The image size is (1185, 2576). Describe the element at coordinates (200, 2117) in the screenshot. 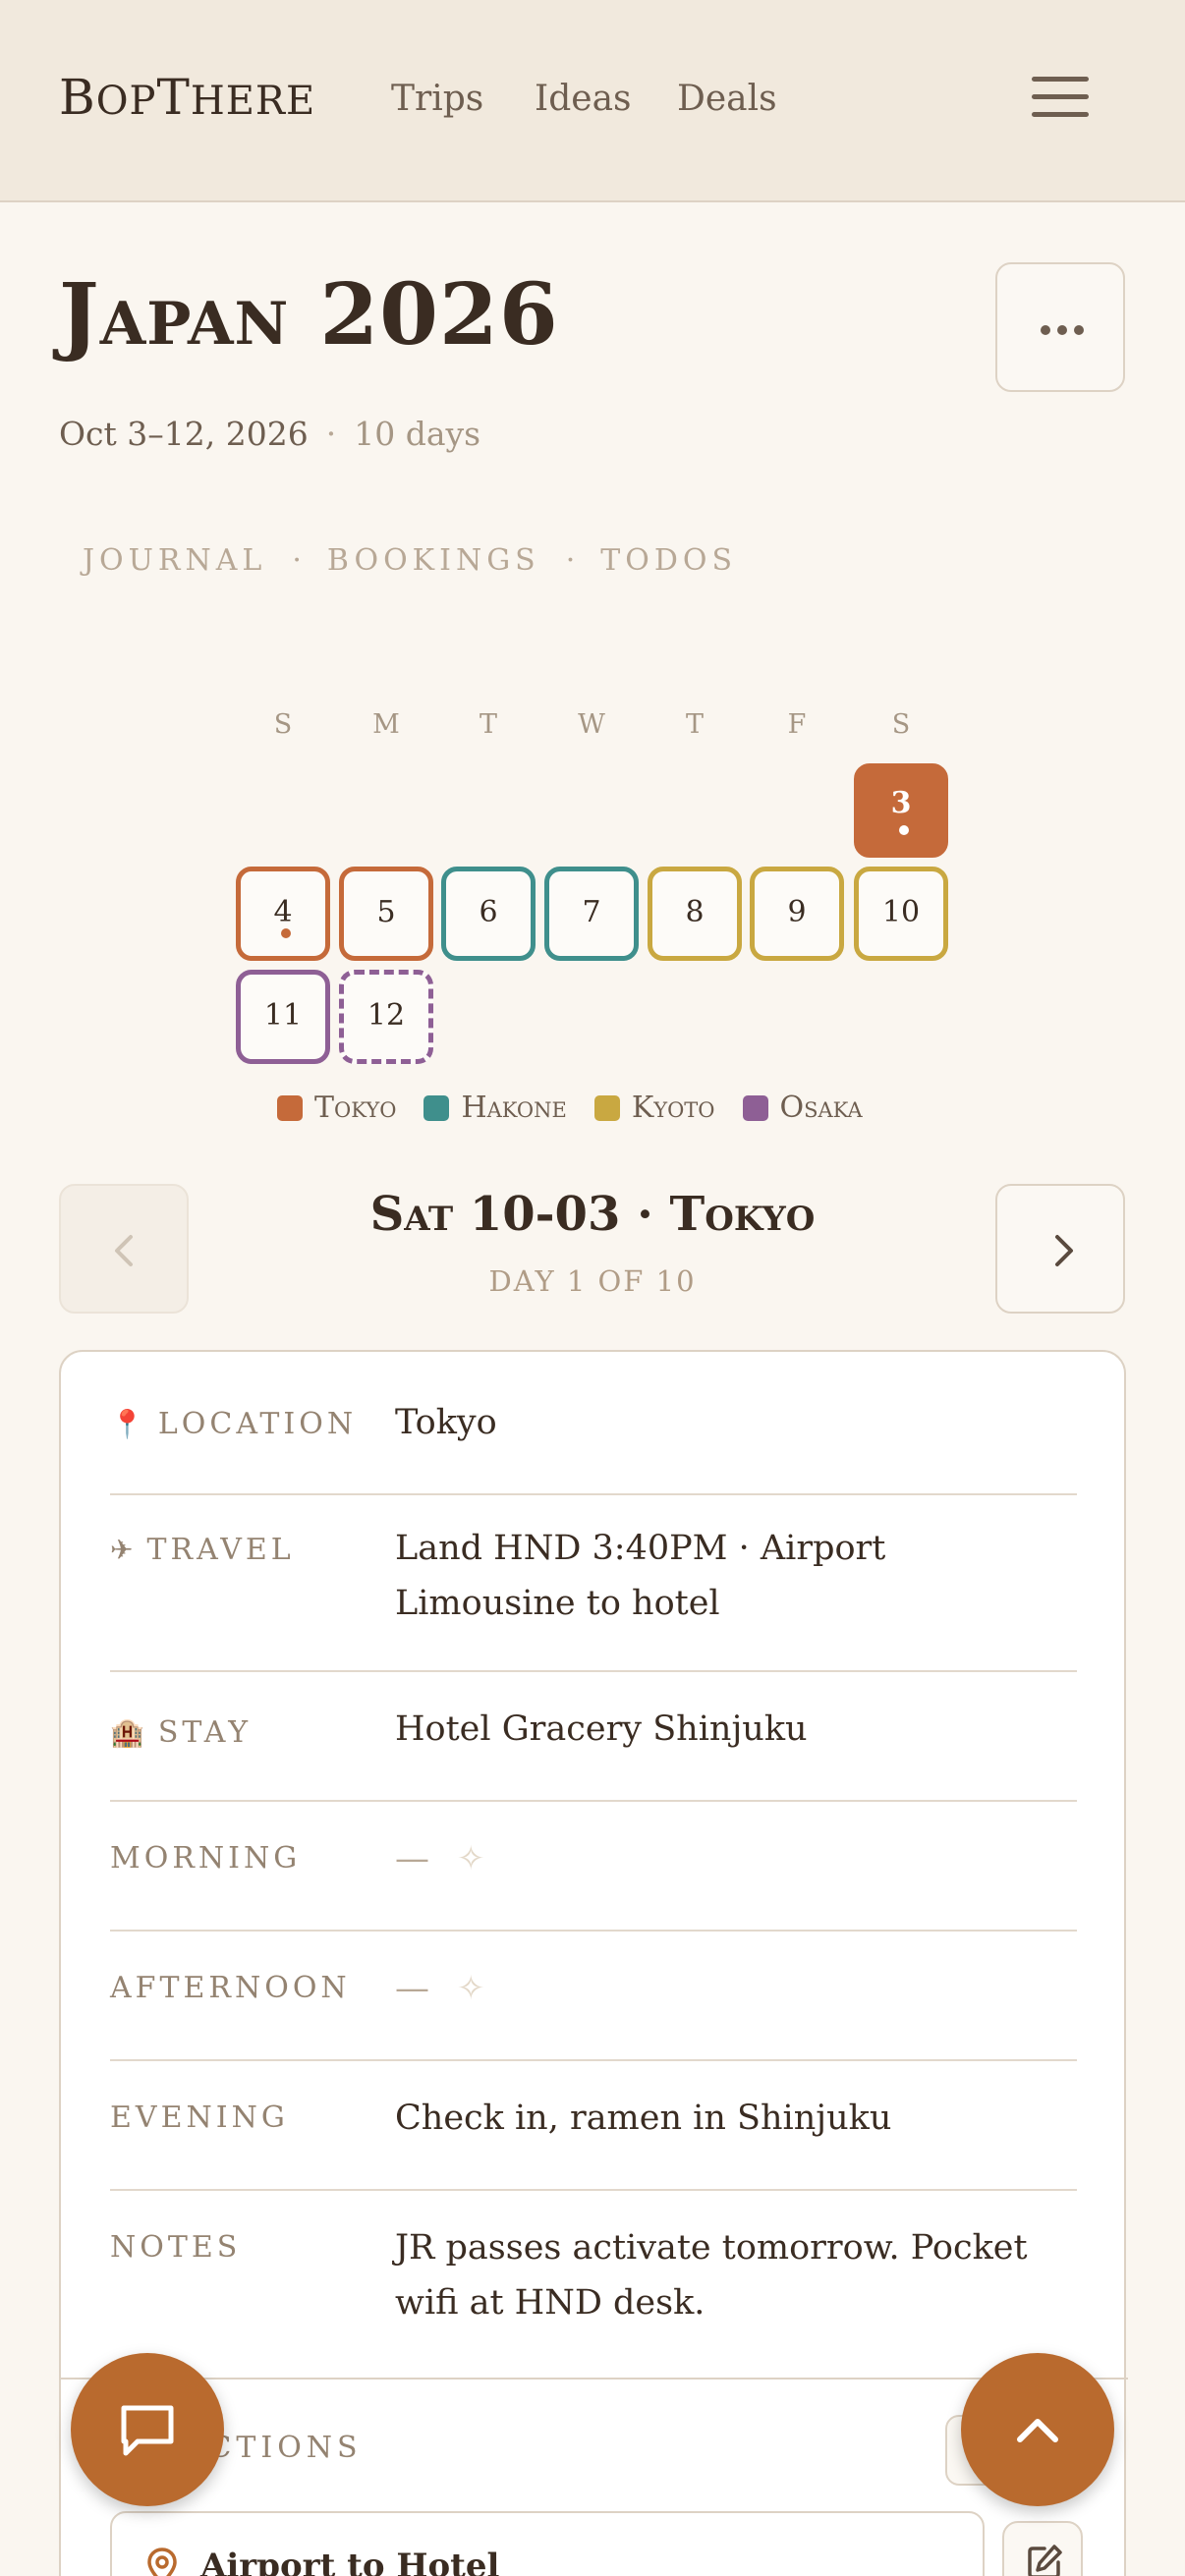

I see `row-label: EVENING` at that location.